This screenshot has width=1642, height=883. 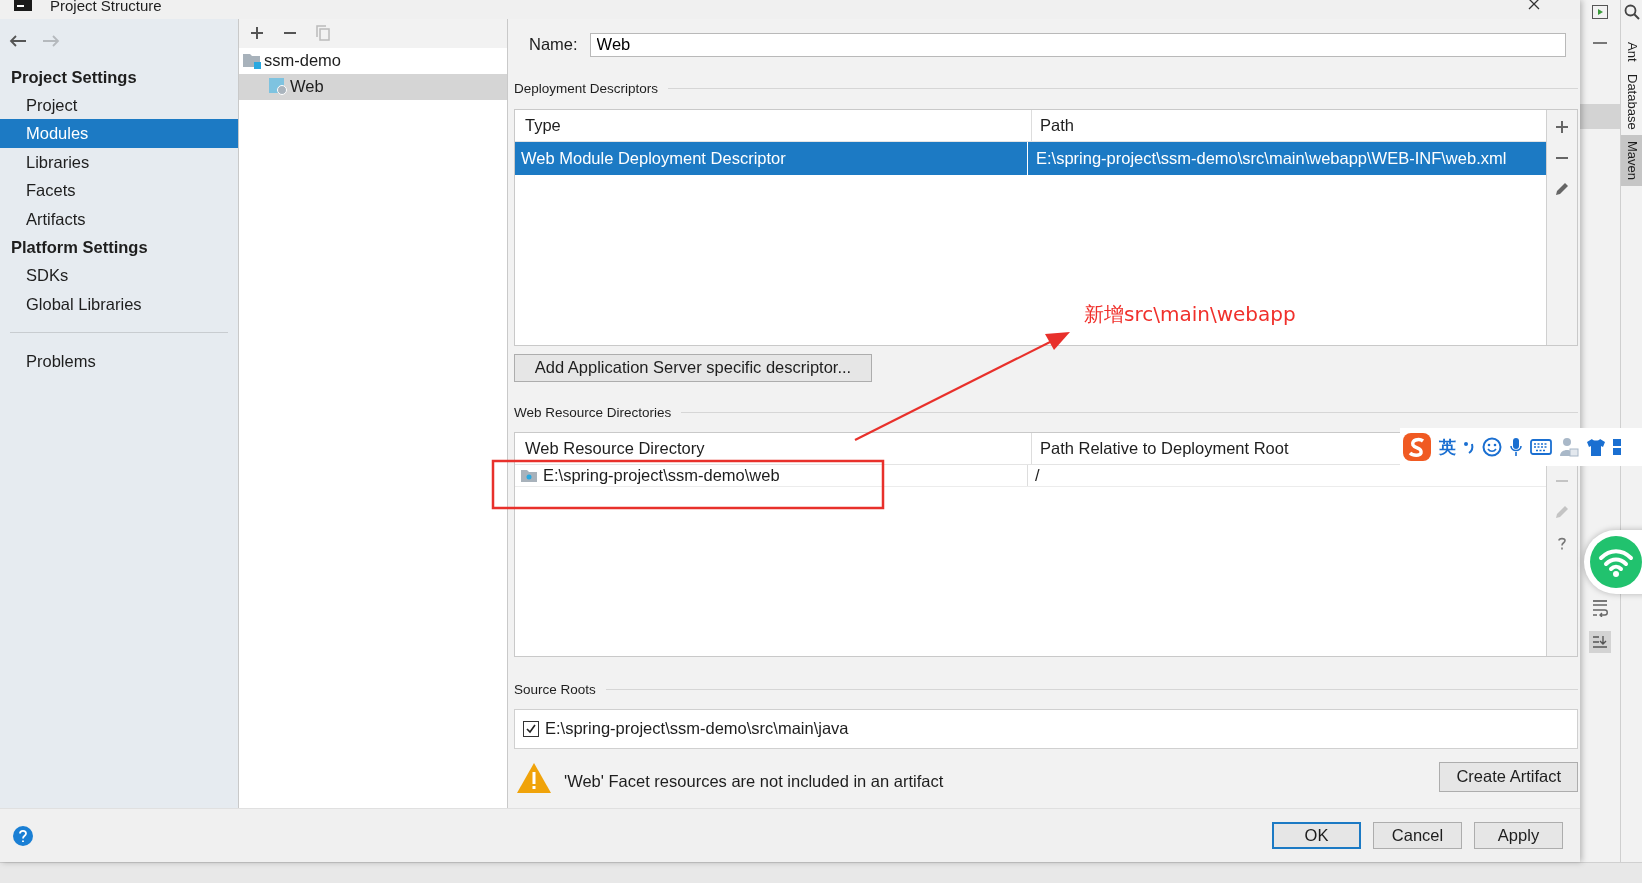 What do you see at coordinates (119, 361) in the screenshot?
I see `sidebar-item: Problems` at bounding box center [119, 361].